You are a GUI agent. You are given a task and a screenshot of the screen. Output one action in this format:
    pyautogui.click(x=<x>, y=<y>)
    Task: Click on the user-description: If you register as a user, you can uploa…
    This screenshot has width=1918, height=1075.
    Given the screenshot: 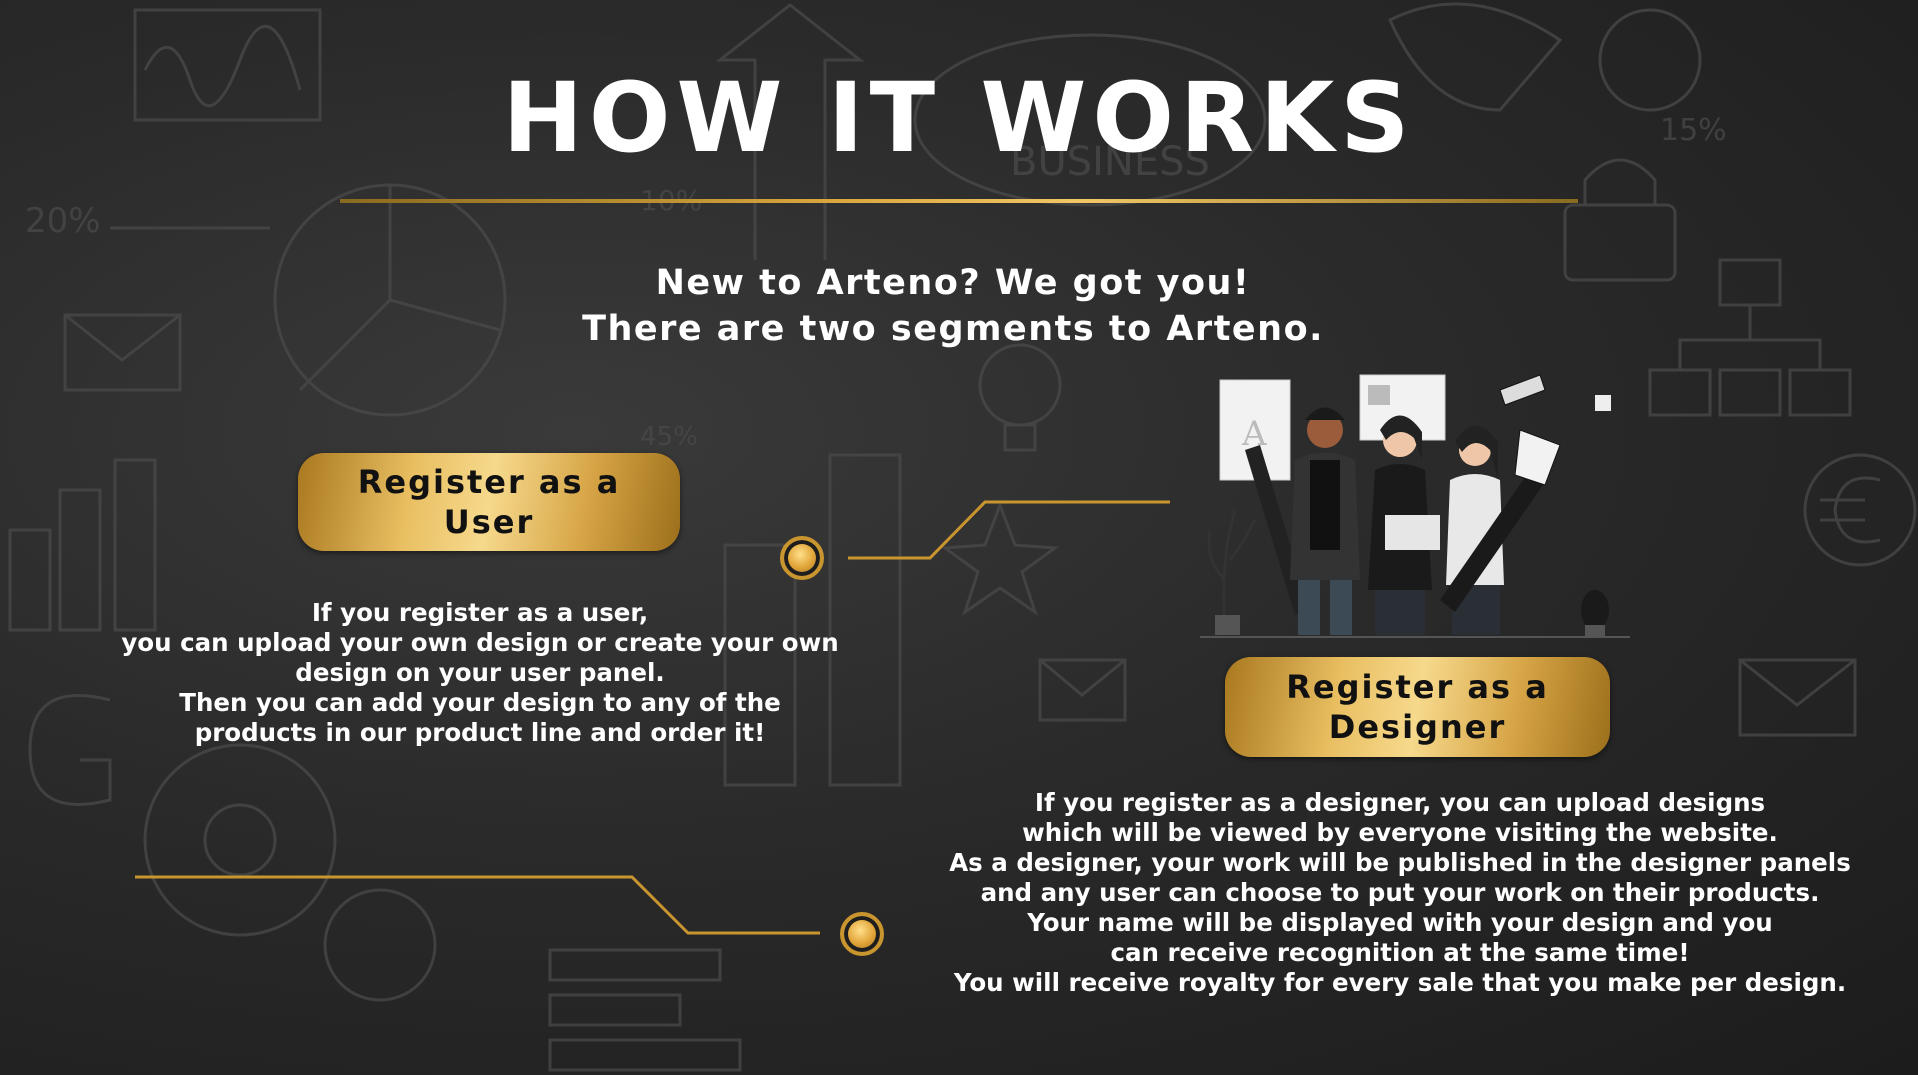 What is the action you would take?
    pyautogui.click(x=480, y=673)
    